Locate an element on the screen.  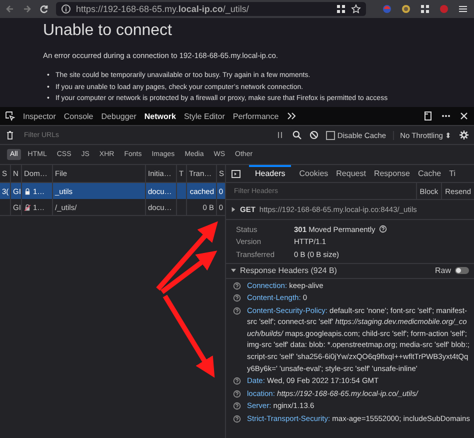
devtools-tab: Performance is located at coordinates (255, 116).